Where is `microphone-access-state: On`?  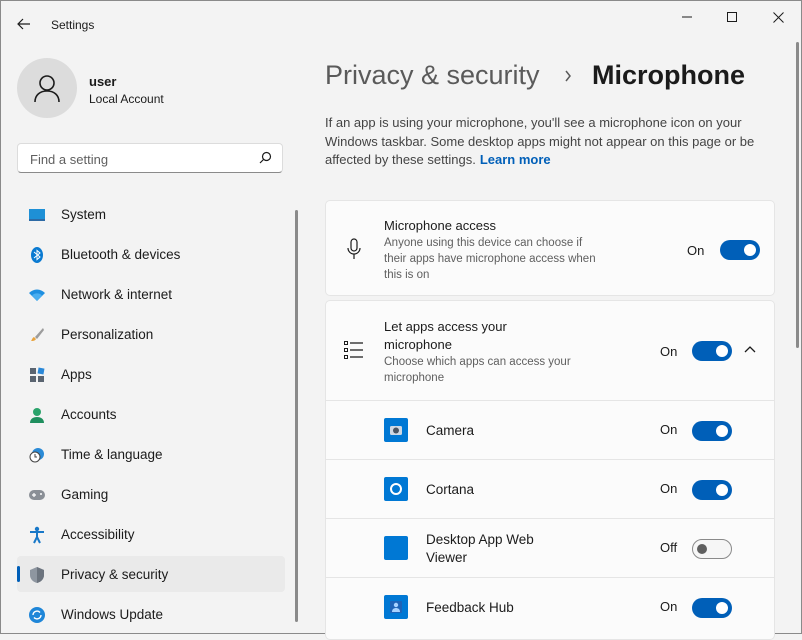
microphone-access-state: On is located at coordinates (696, 250).